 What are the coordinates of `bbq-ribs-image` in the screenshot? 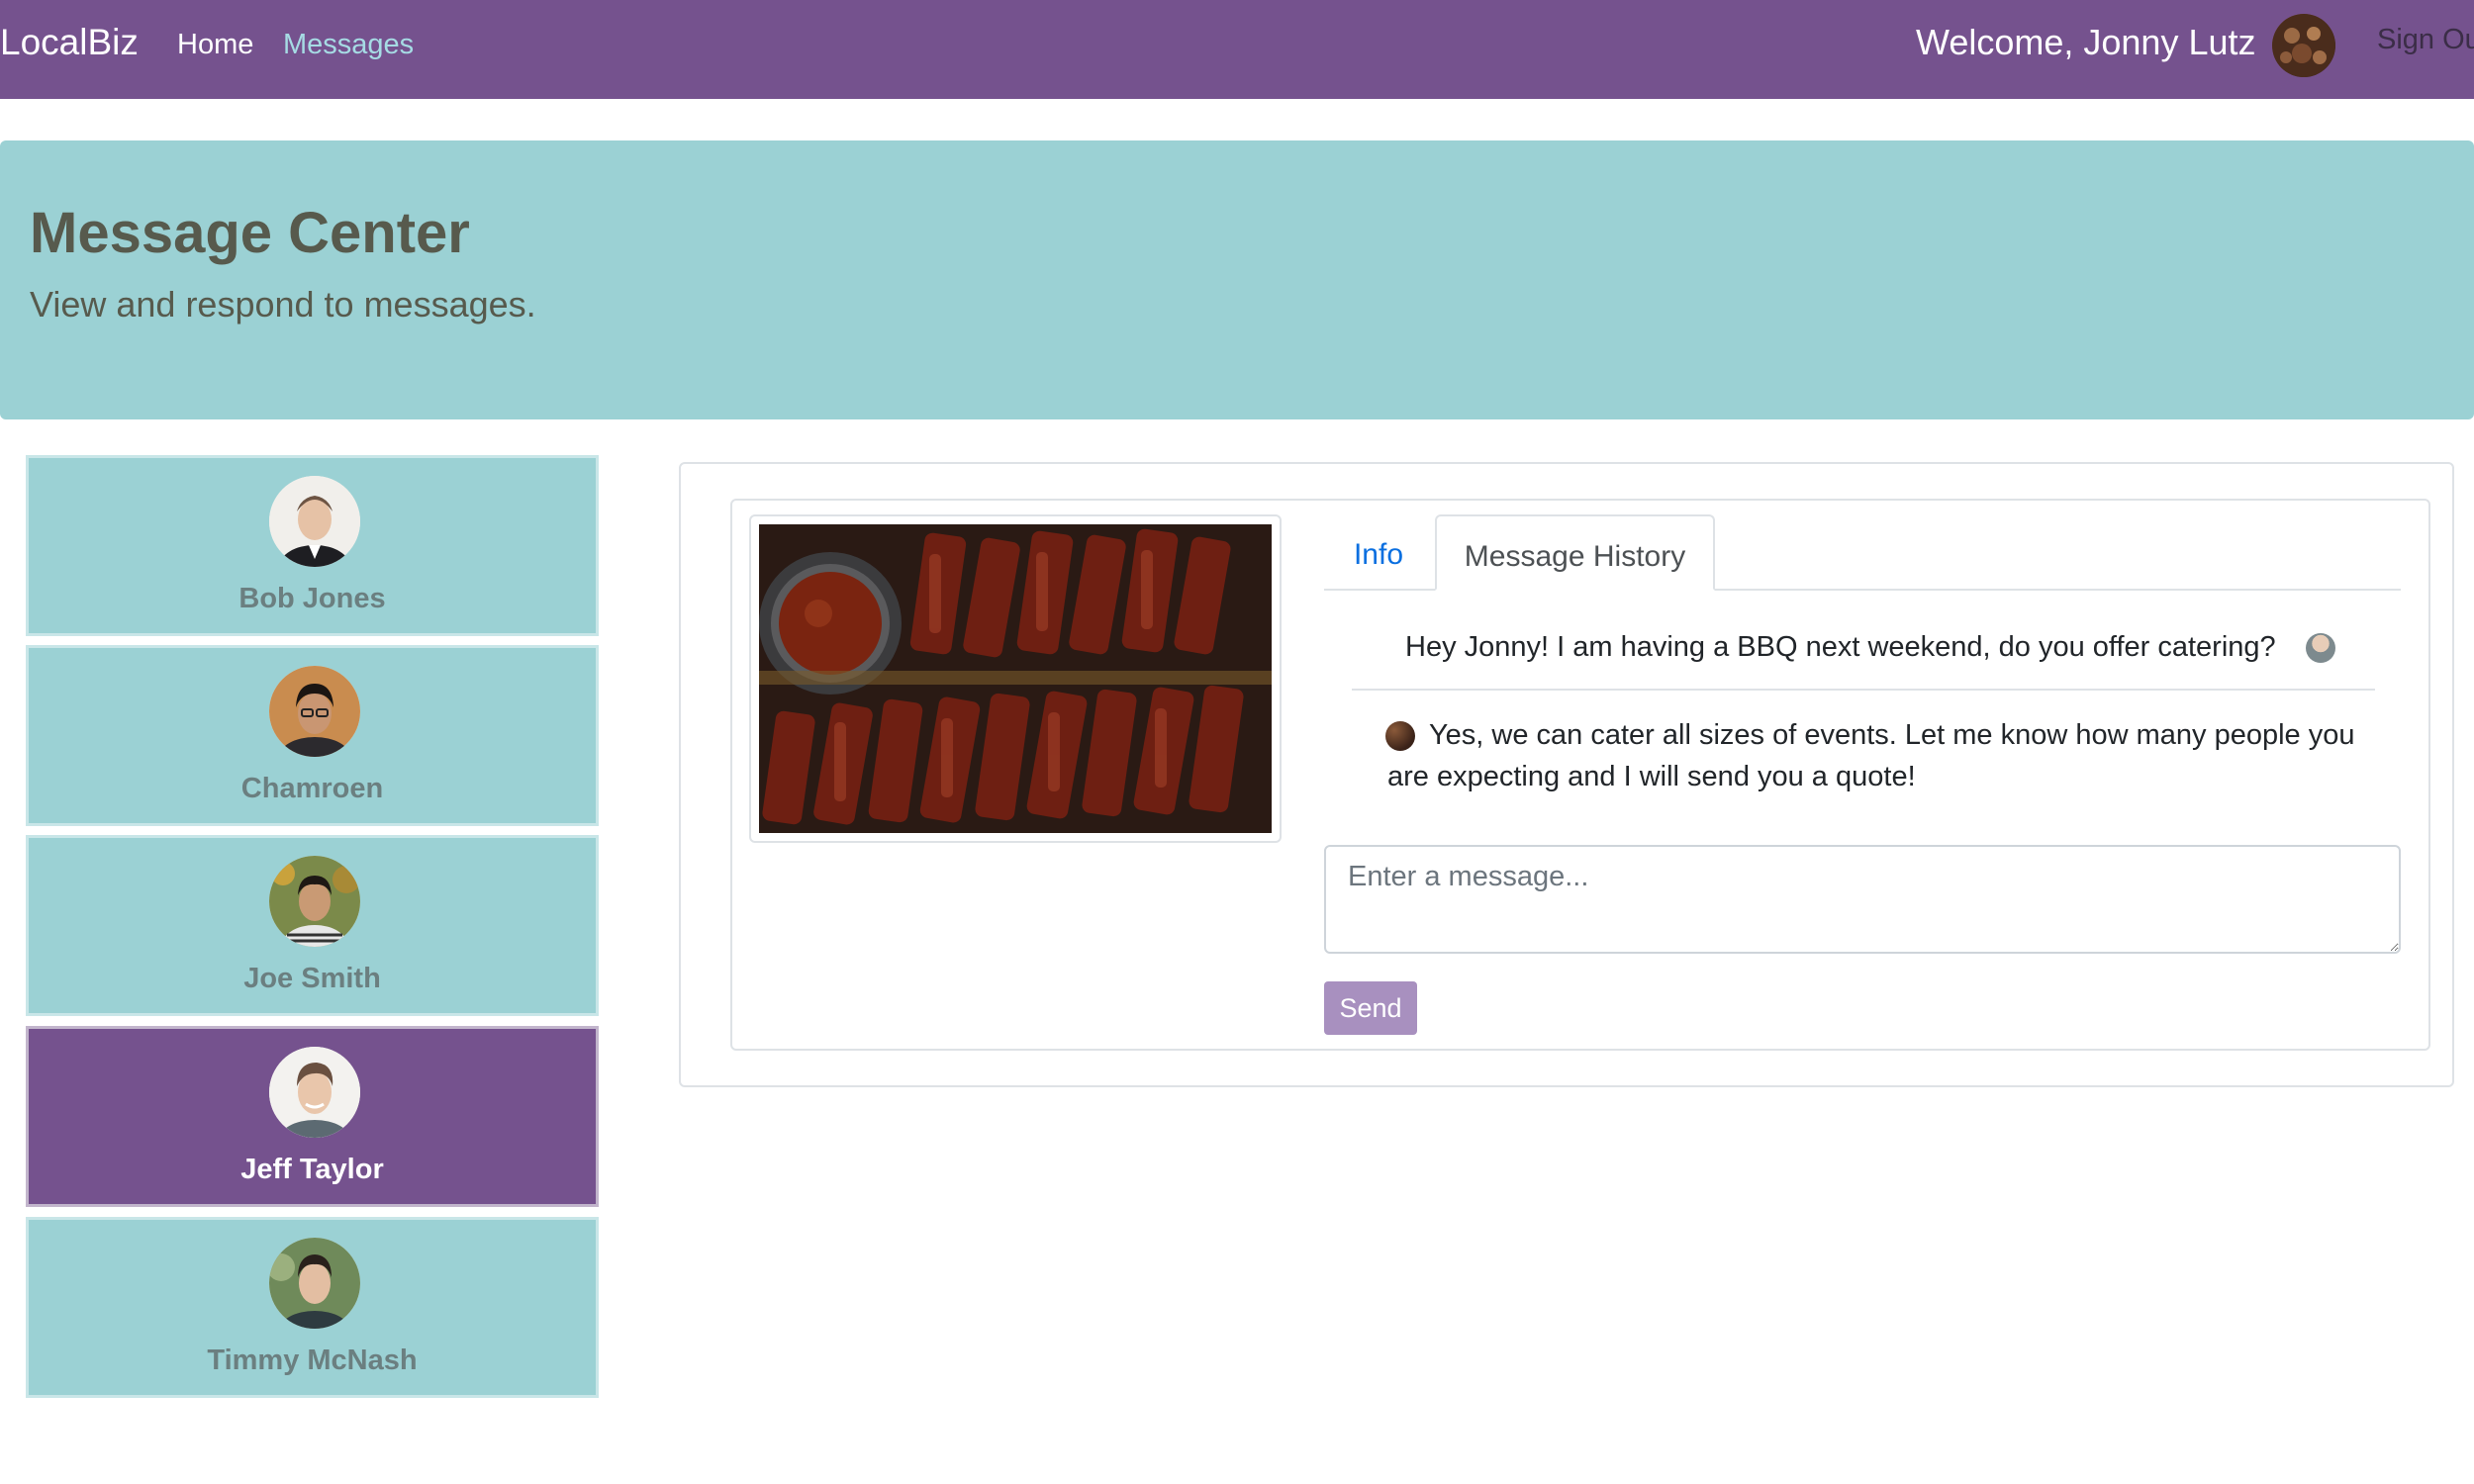 It's located at (1015, 678).